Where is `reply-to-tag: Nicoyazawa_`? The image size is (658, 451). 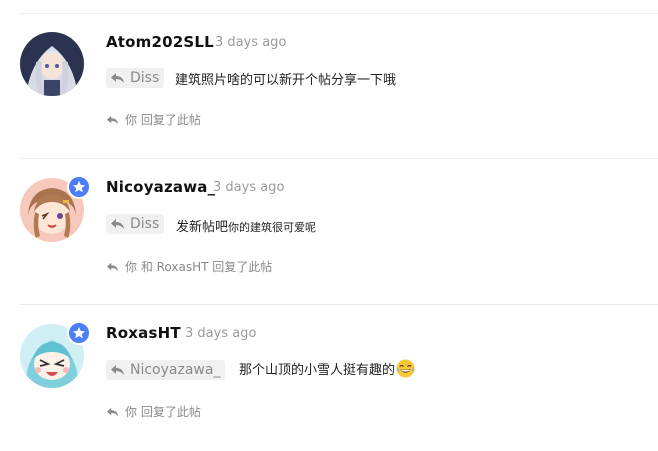
reply-to-tag: Nicoyazawa_ is located at coordinates (166, 370).